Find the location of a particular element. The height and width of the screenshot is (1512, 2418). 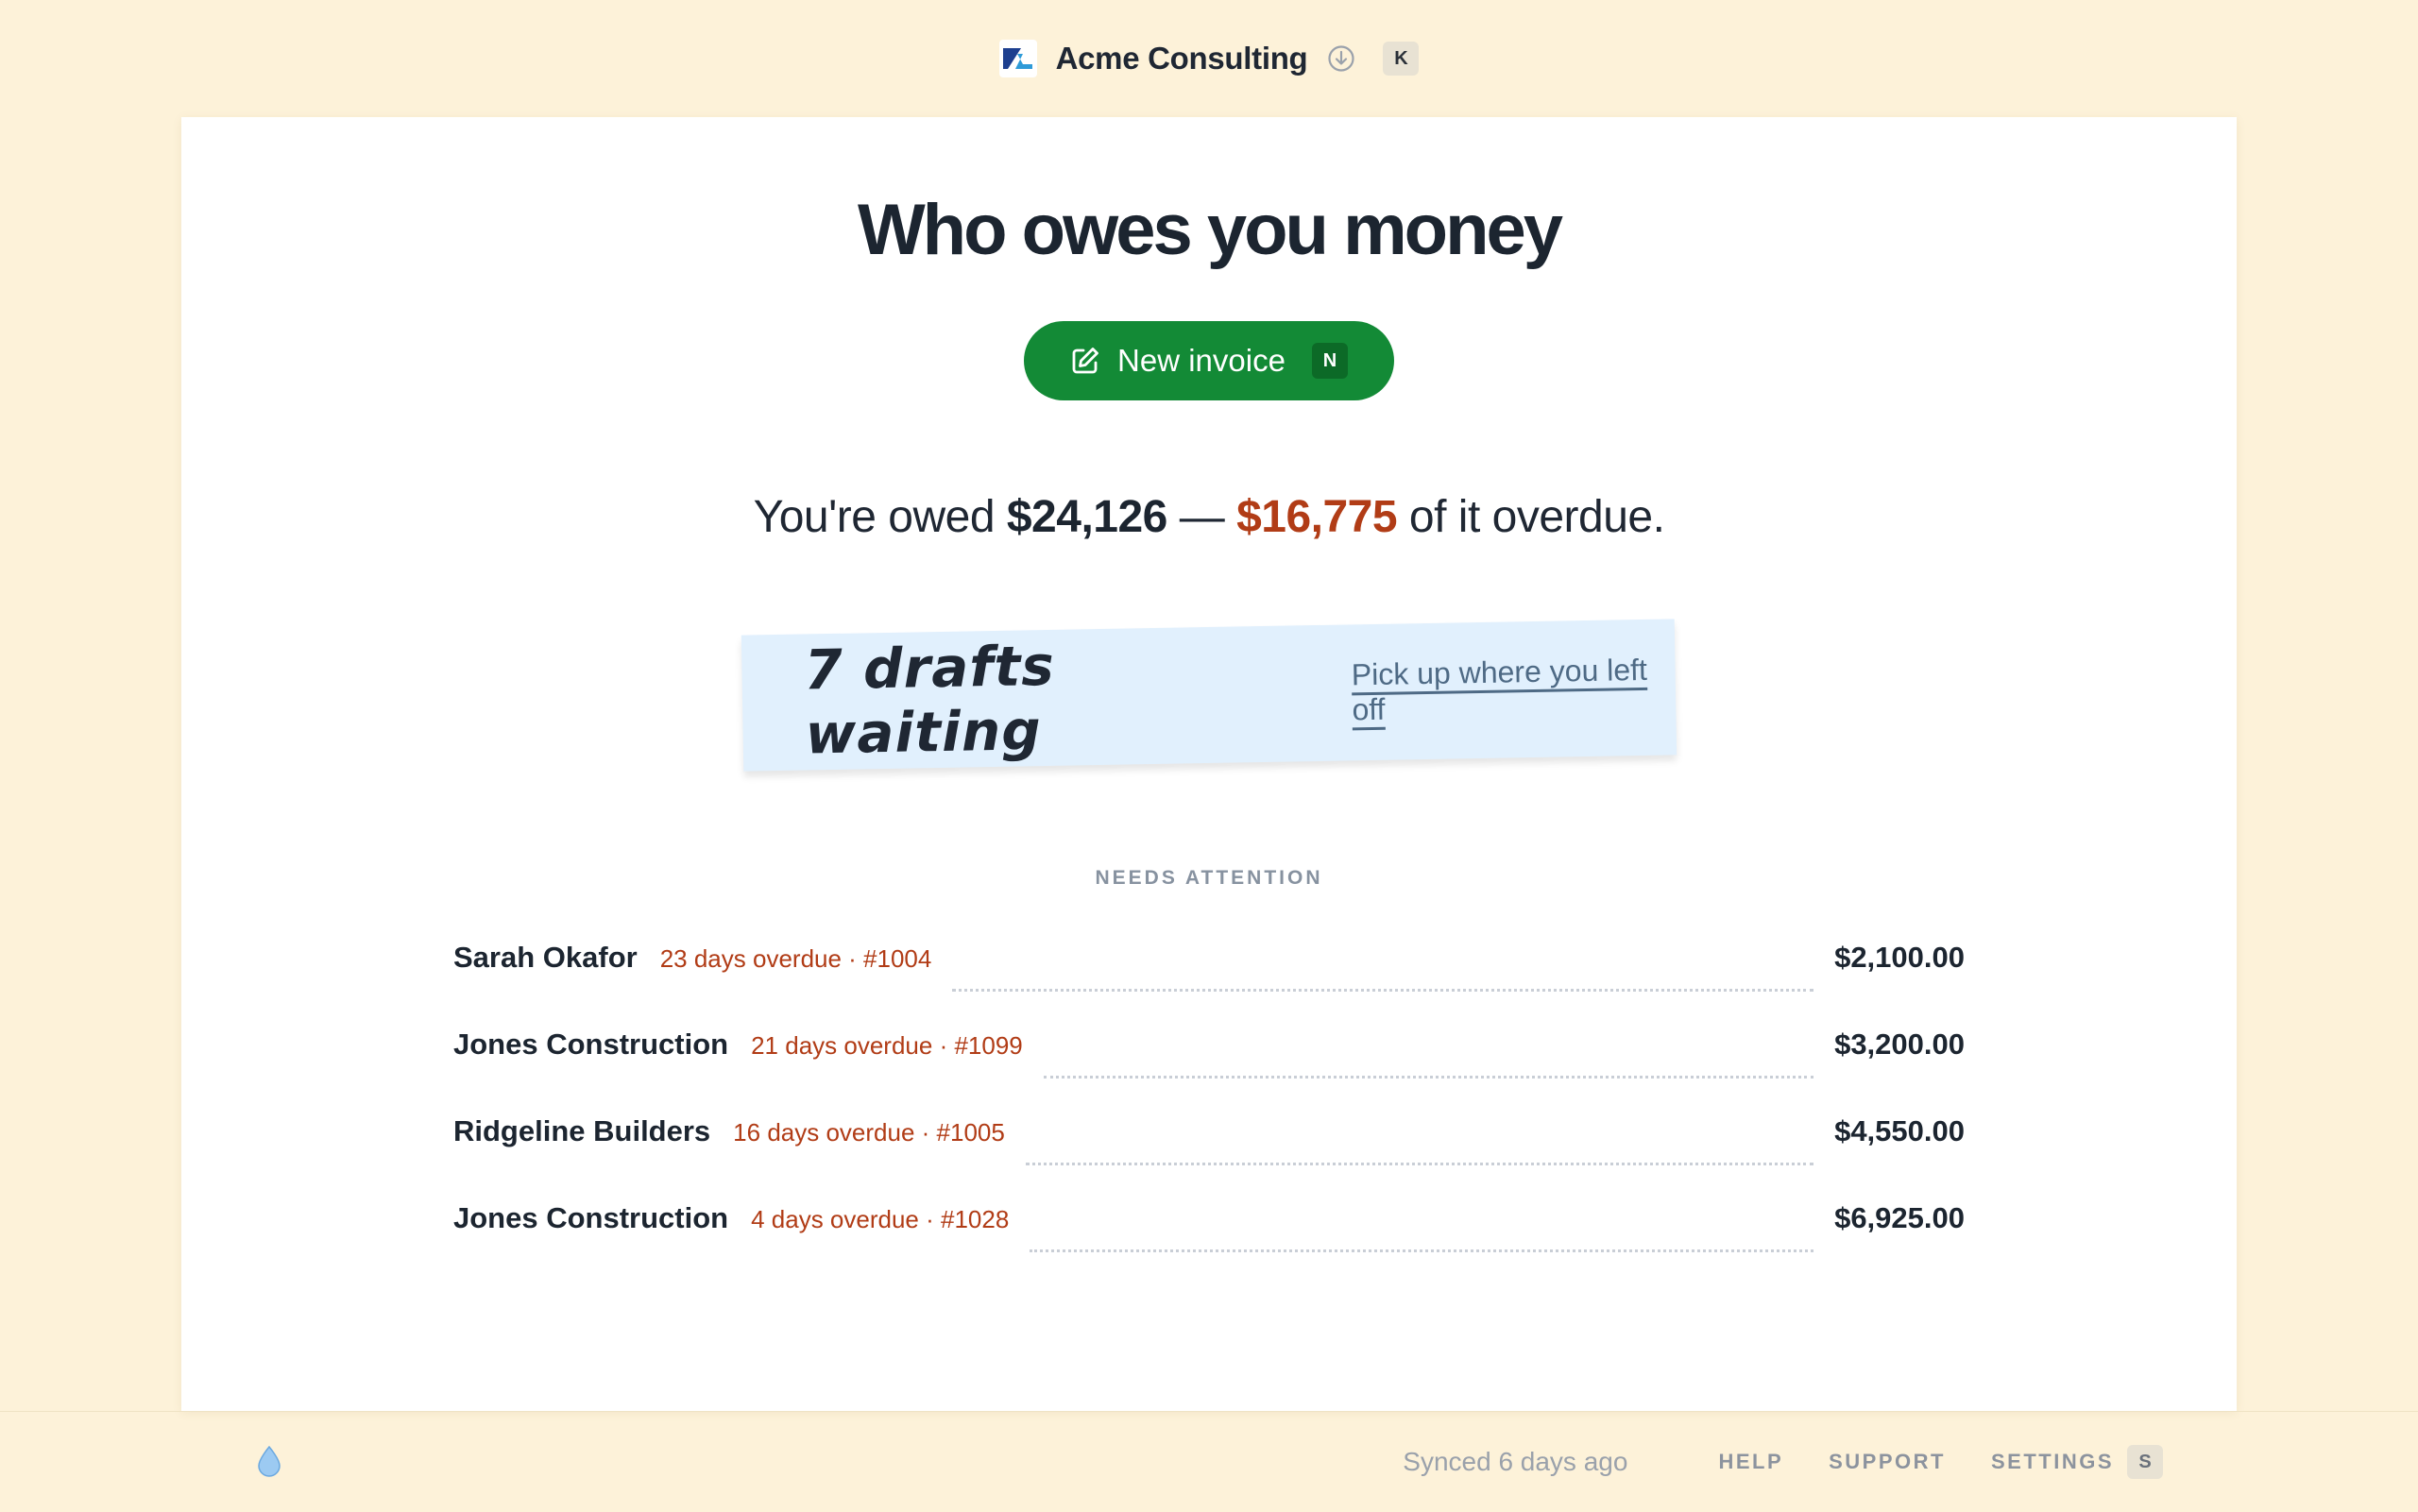

overdue-info: 21 days overdue · #1099 is located at coordinates (887, 1045).